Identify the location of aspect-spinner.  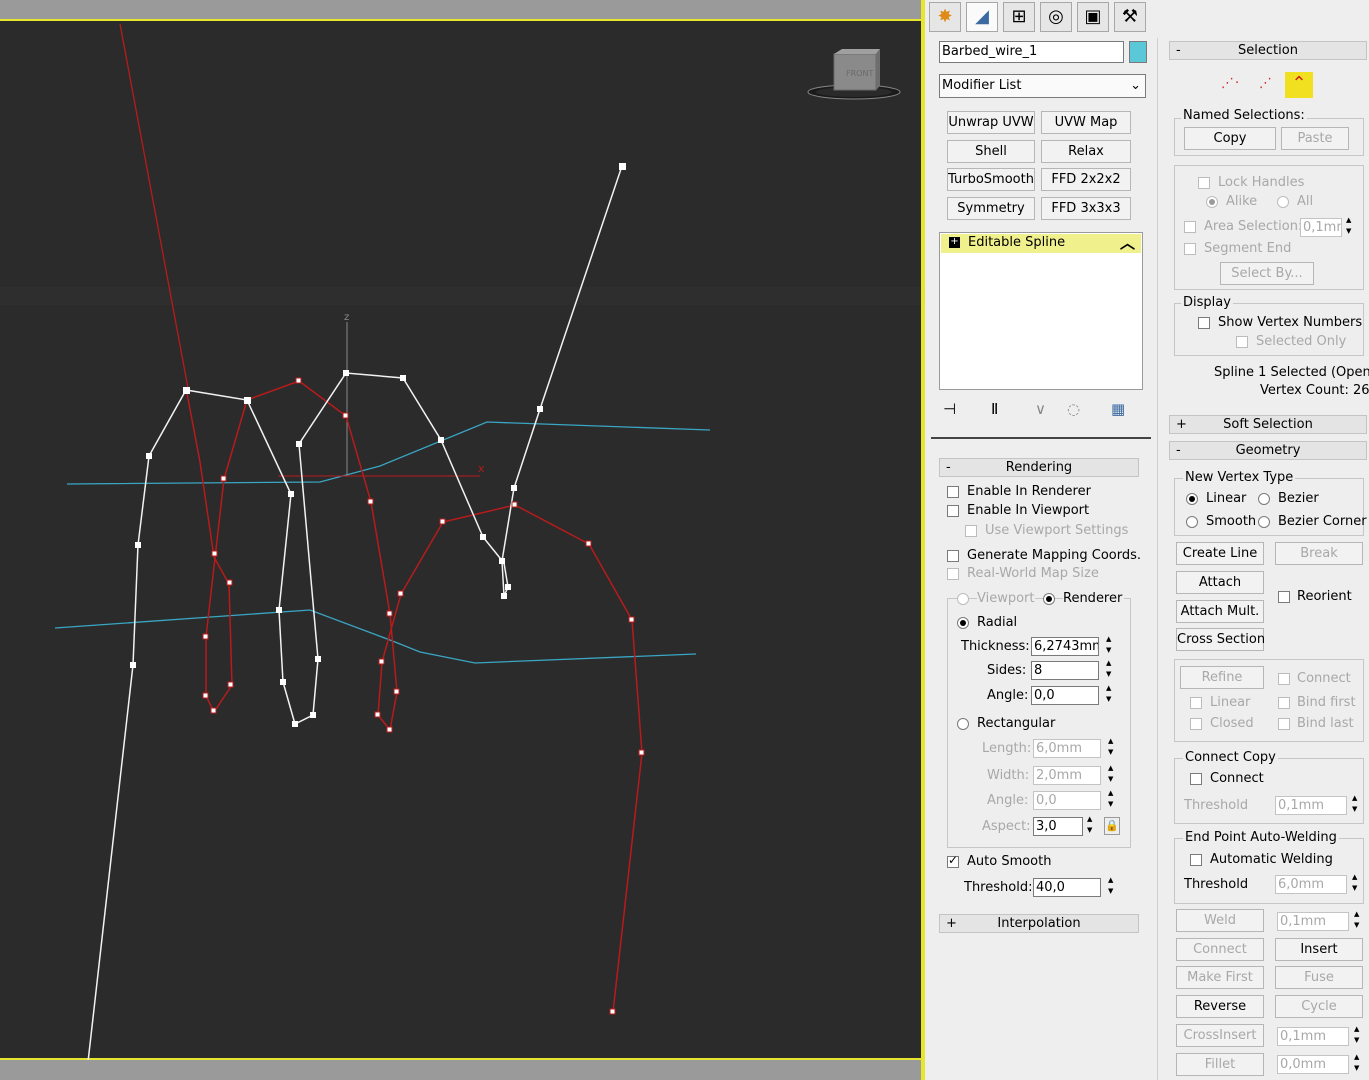
(1092, 825).